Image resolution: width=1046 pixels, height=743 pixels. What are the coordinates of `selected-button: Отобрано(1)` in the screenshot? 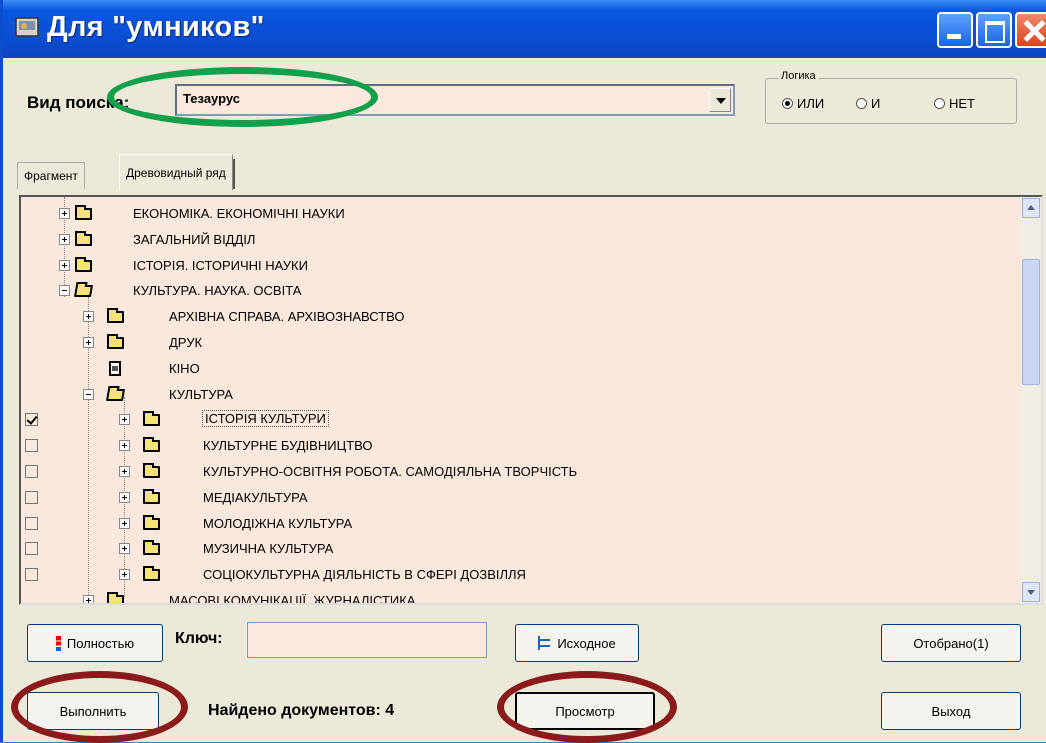 It's located at (951, 643).